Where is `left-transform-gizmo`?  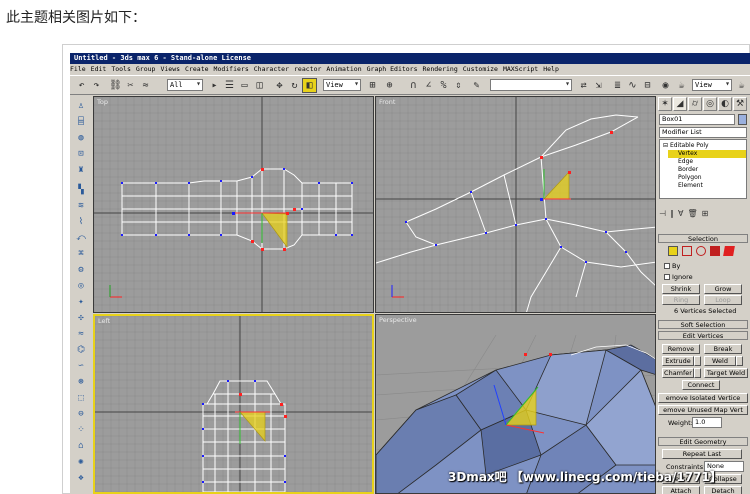 left-transform-gizmo is located at coordinates (252, 426).